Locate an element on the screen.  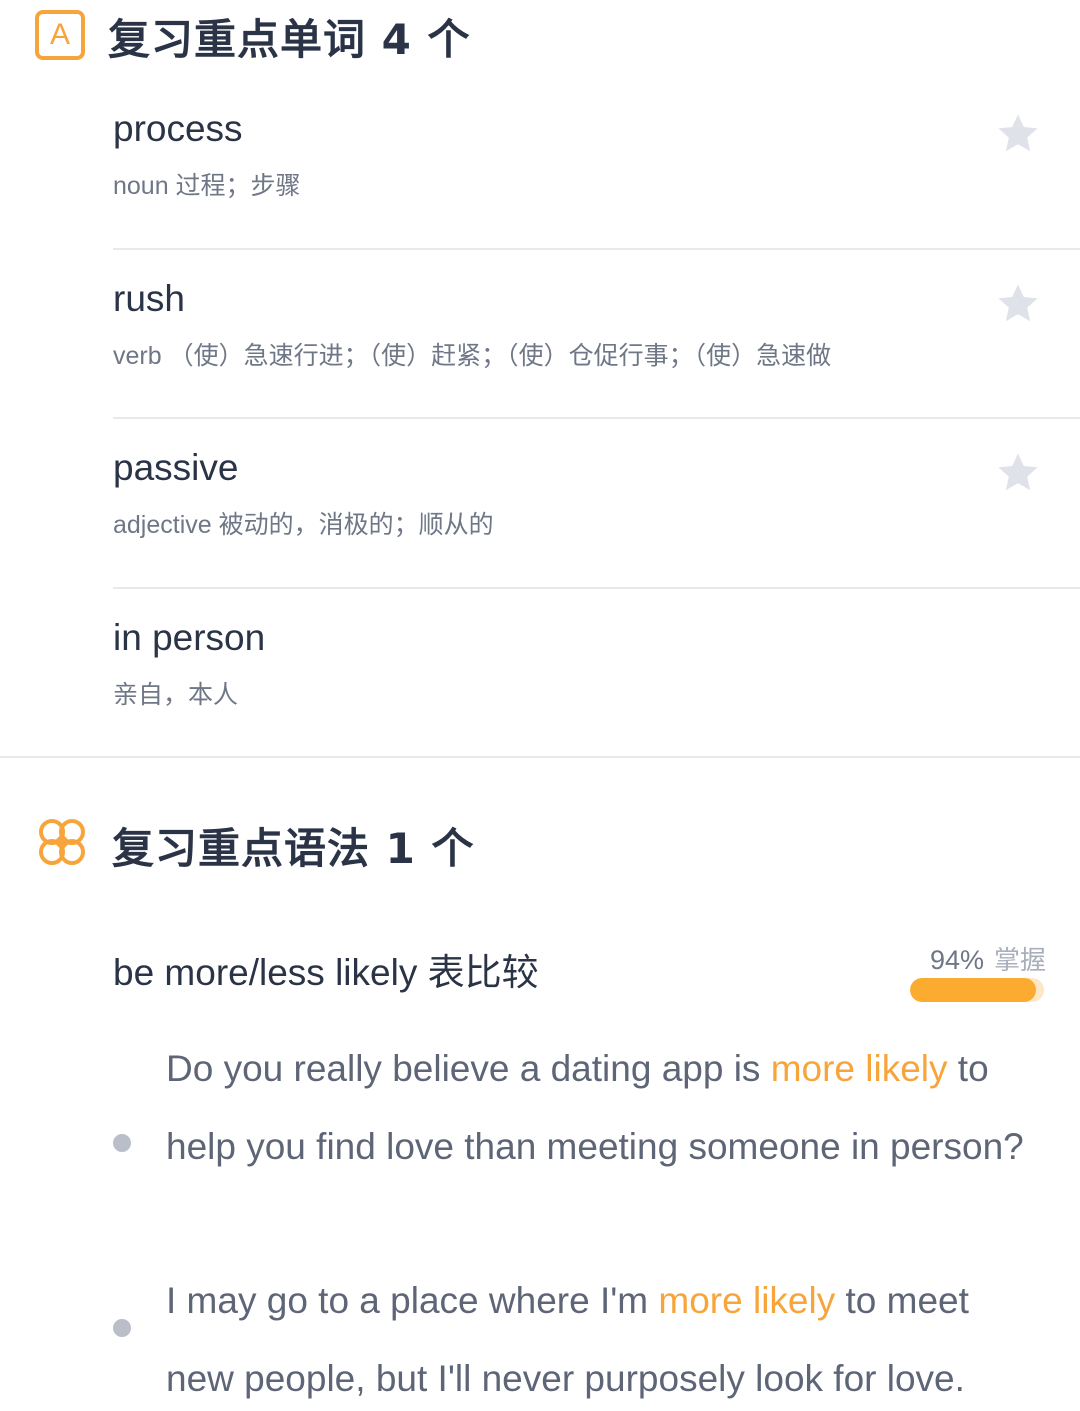
grammar-knot-icon is located at coordinates (62, 842).